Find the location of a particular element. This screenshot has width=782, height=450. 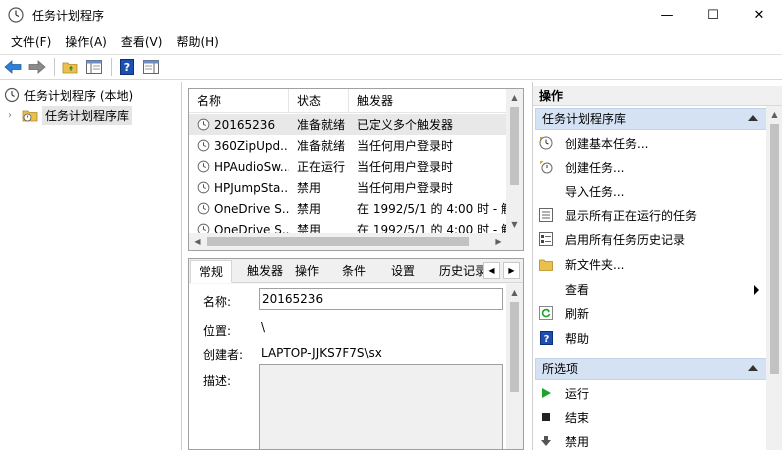

tab-actions: 操作 is located at coordinates (307, 271).